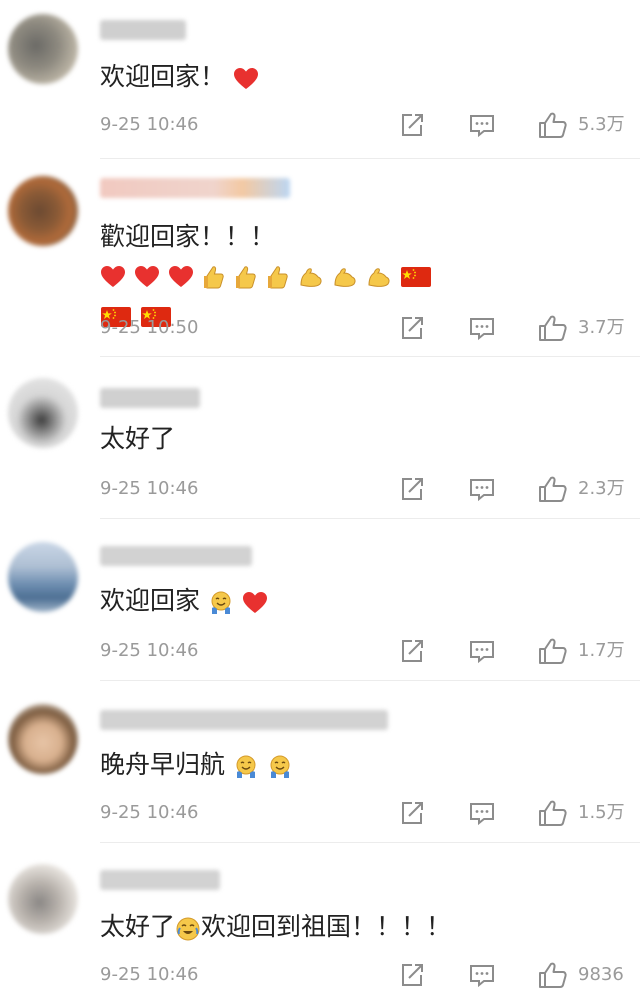 This screenshot has width=640, height=1000. What do you see at coordinates (320, 814) in the screenshot?
I see `action-bar: 1.5万` at bounding box center [320, 814].